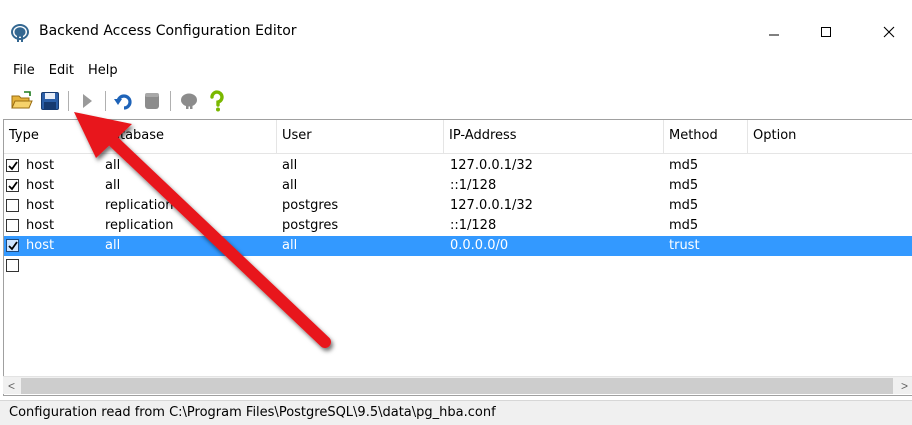 The height and width of the screenshot is (425, 912). I want to click on undo-button, so click(124, 101).